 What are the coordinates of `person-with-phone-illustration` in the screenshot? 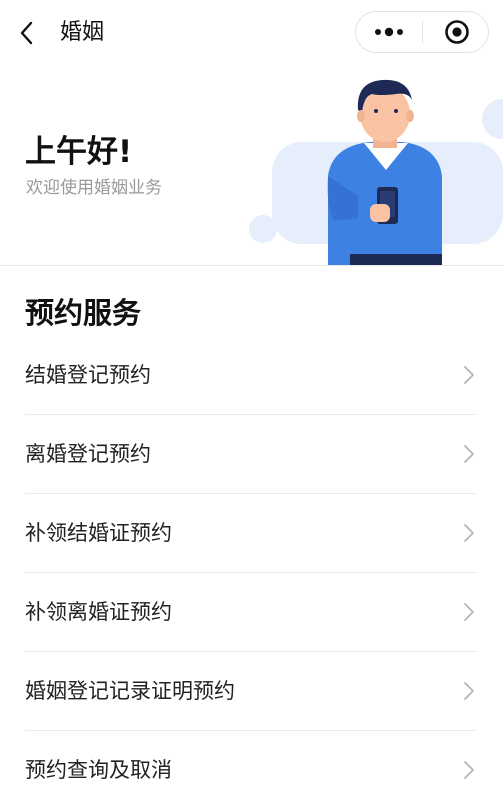 It's located at (376, 172).